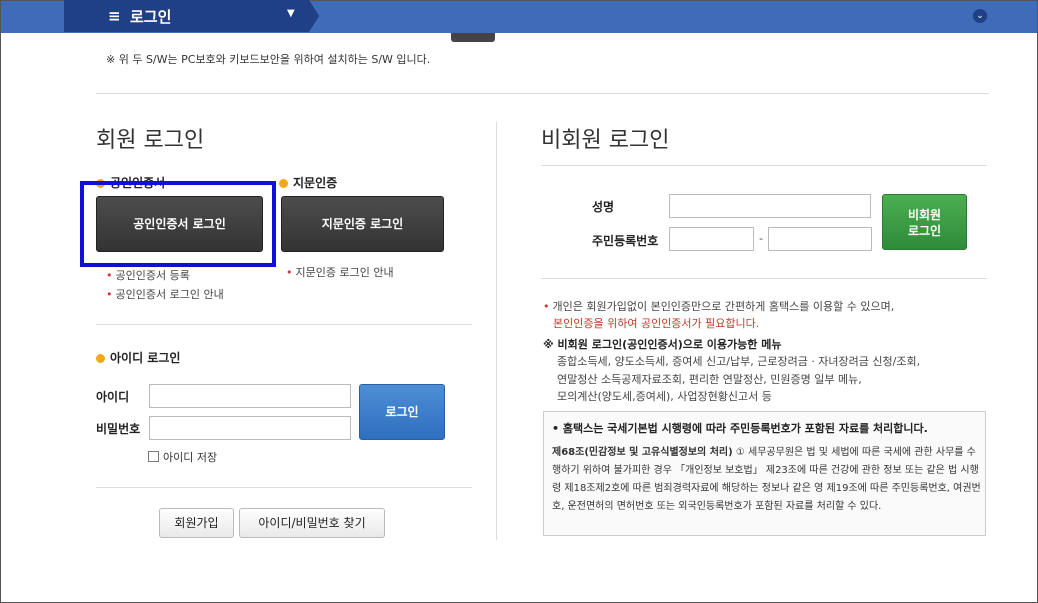  I want to click on rrn-front-input, so click(711, 239).